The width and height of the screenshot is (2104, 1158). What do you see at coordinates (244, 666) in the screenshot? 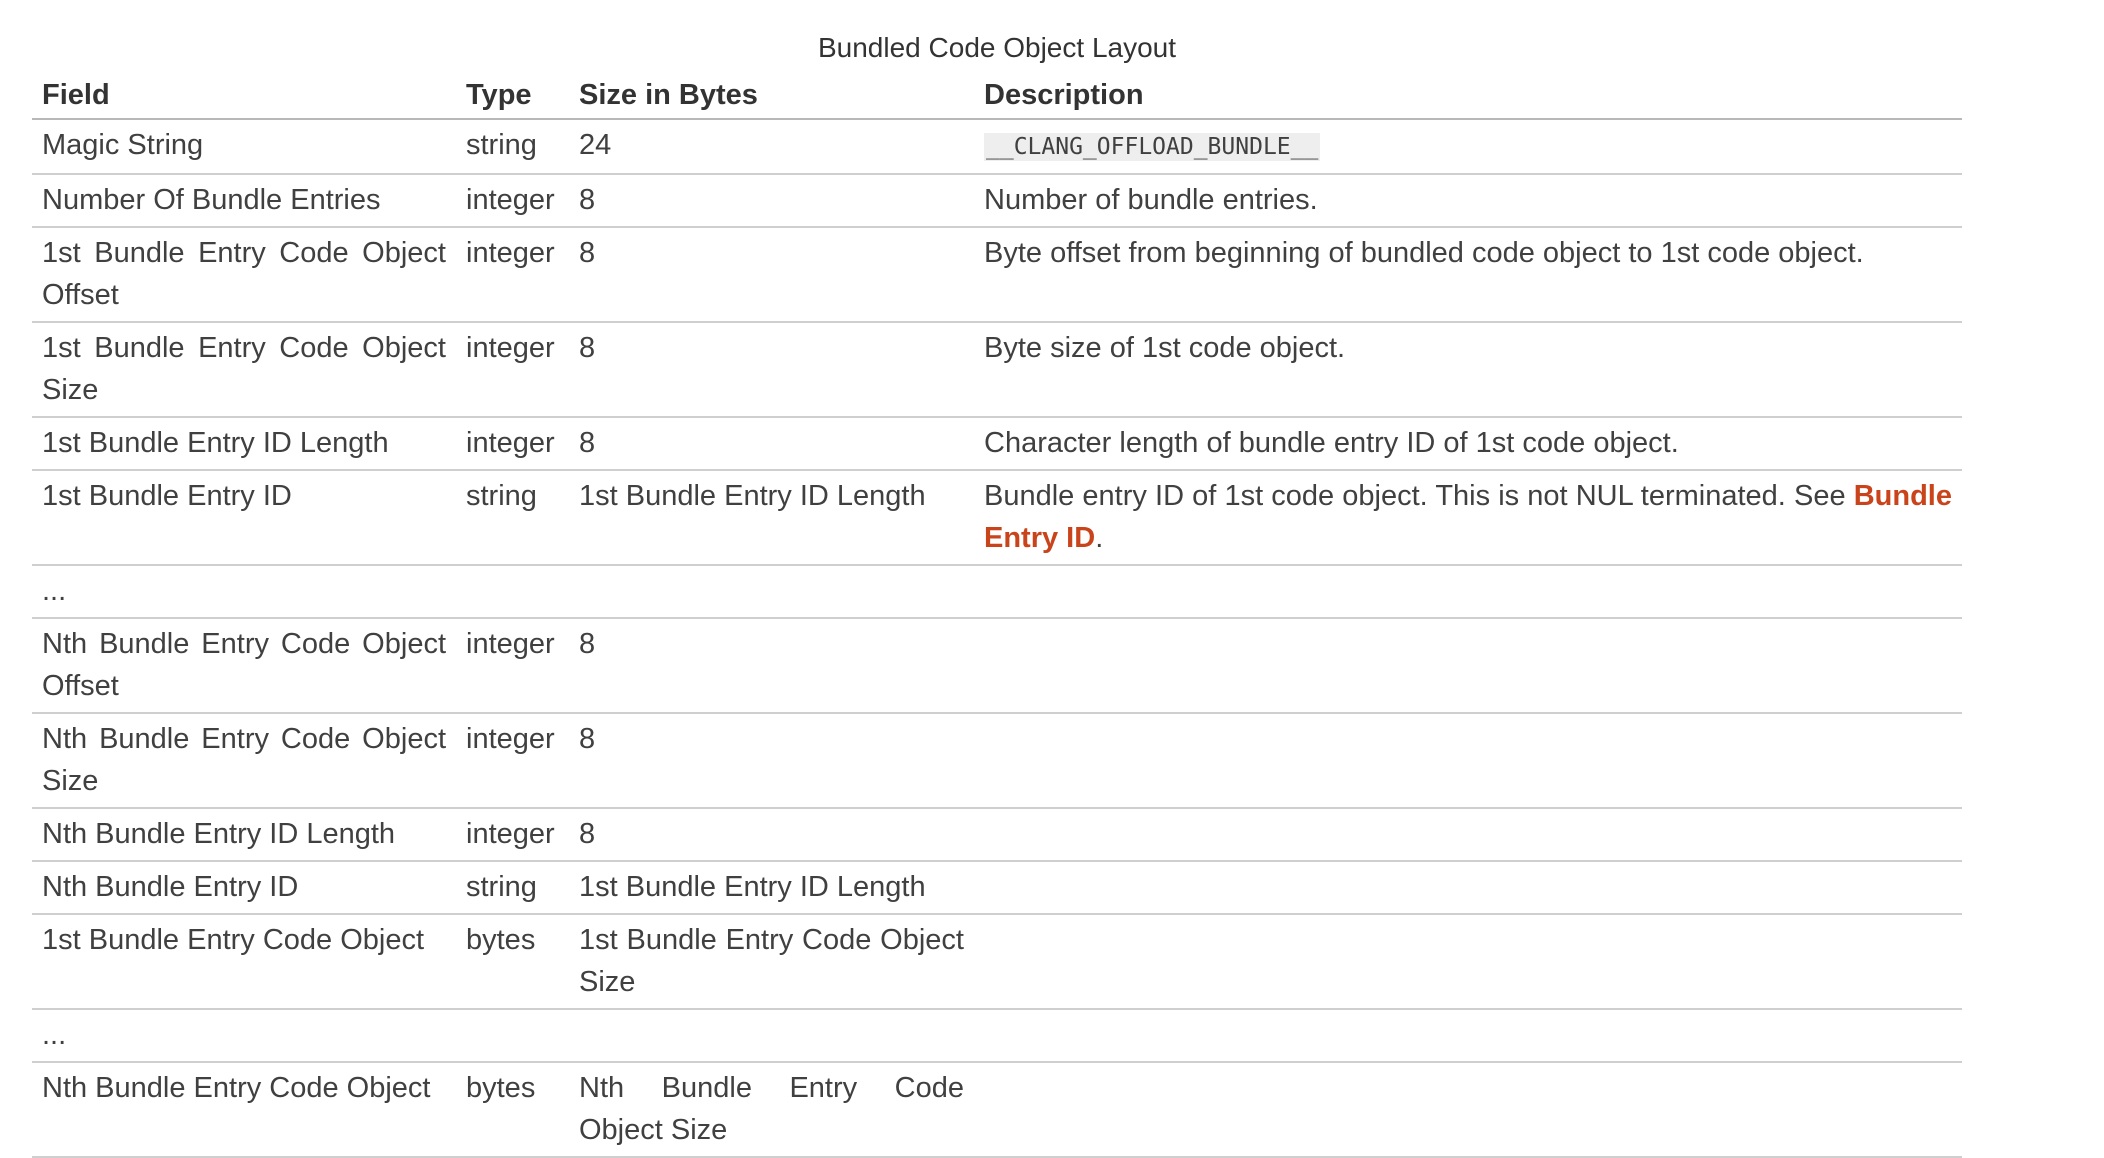
I see `cell-field: Nth Bundle Entry Code Object Offset` at bounding box center [244, 666].